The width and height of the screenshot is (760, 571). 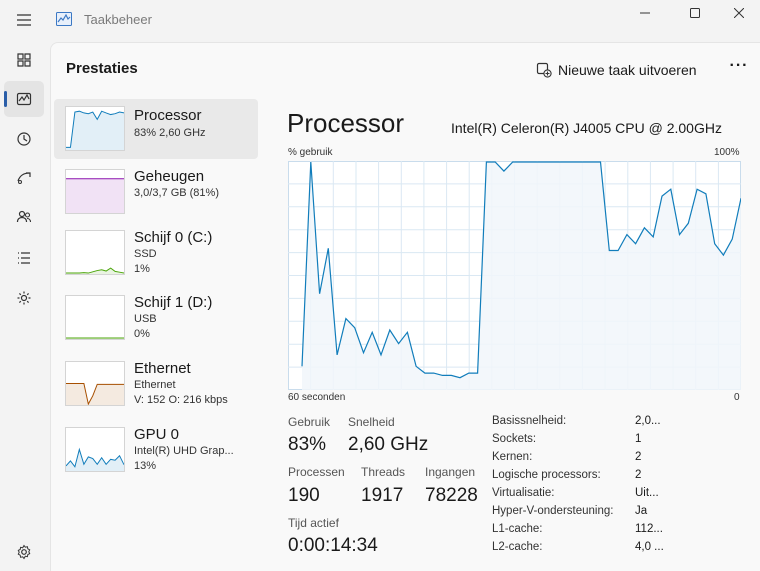 I want to click on device-detail: 83% 2,60 GHz, so click(x=170, y=133).